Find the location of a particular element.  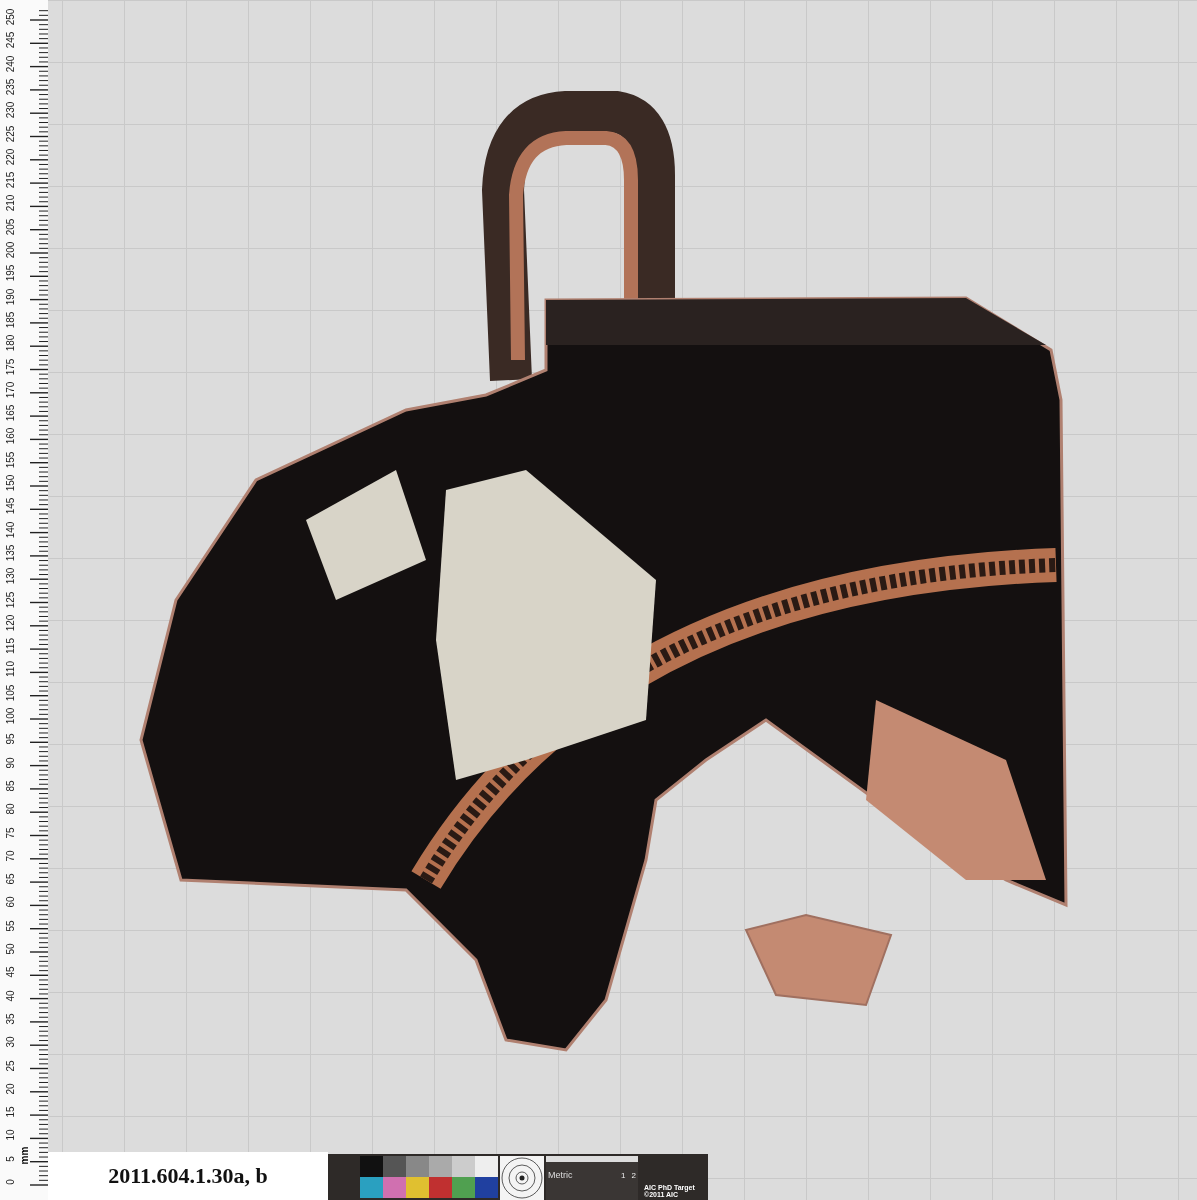

ruler-label: 95 is located at coordinates (10, 739).